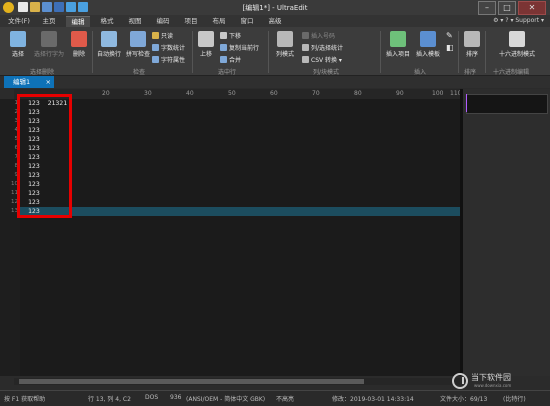 The height and width of the screenshot is (406, 550). What do you see at coordinates (225, 398) in the screenshot?
I see `status-encoding: (ANSI/OEM - 简体中文 GBK)` at bounding box center [225, 398].